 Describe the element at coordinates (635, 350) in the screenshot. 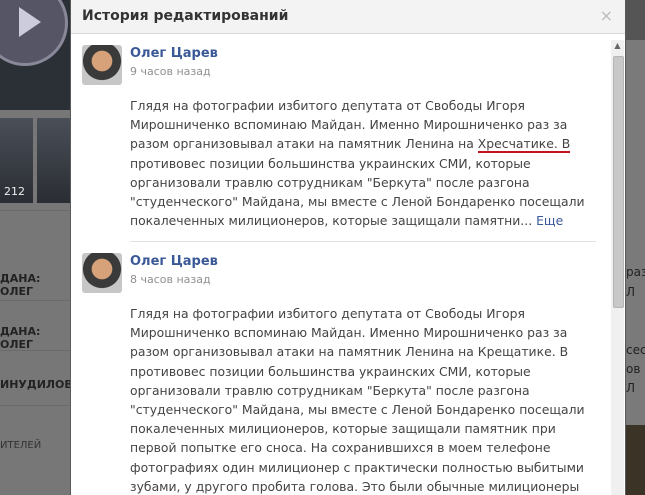

I see `background-text: сесл` at that location.